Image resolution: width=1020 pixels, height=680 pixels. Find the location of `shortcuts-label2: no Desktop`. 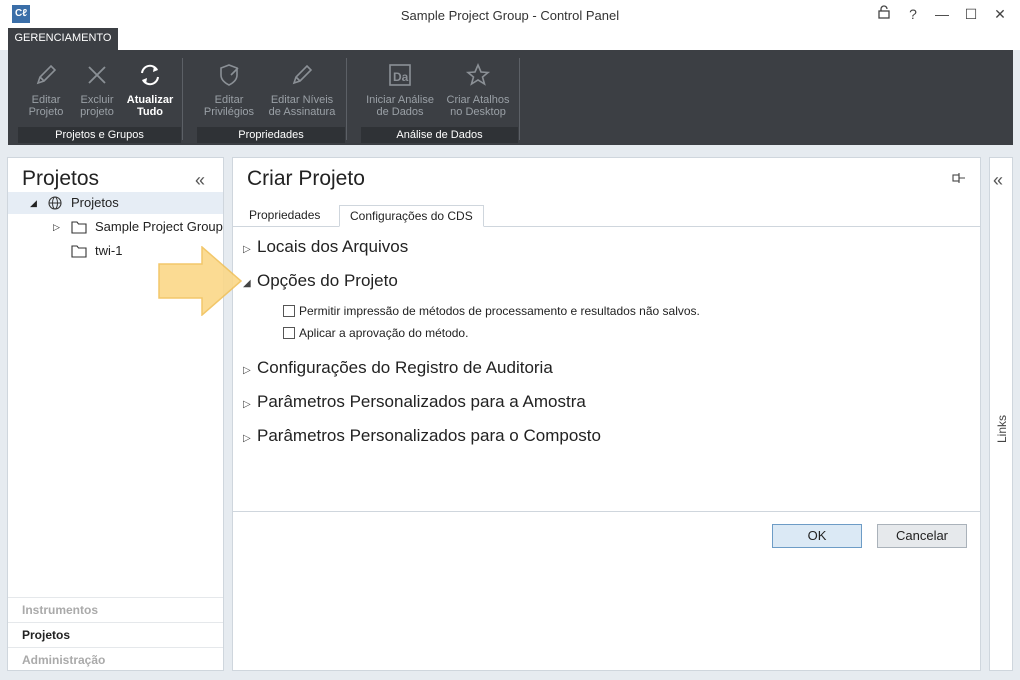

shortcuts-label2: no Desktop is located at coordinates (478, 112).